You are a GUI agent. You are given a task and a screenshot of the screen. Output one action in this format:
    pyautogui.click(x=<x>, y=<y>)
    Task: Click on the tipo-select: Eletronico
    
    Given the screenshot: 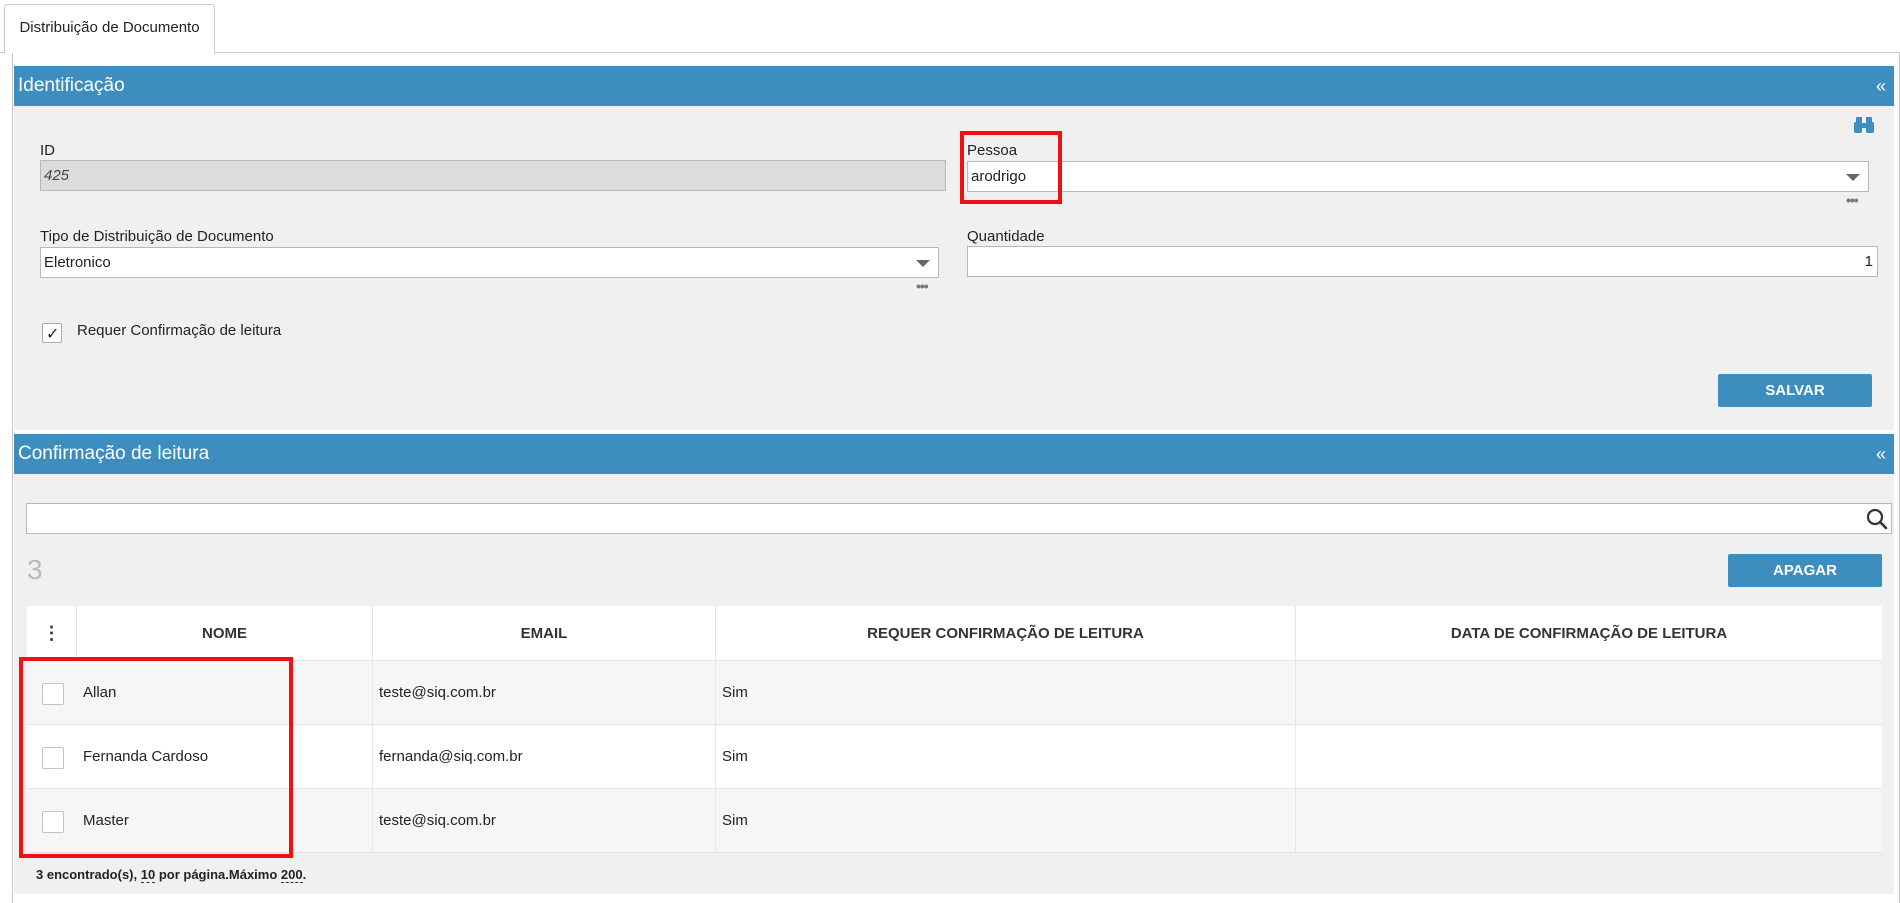 What is the action you would take?
    pyautogui.click(x=489, y=262)
    